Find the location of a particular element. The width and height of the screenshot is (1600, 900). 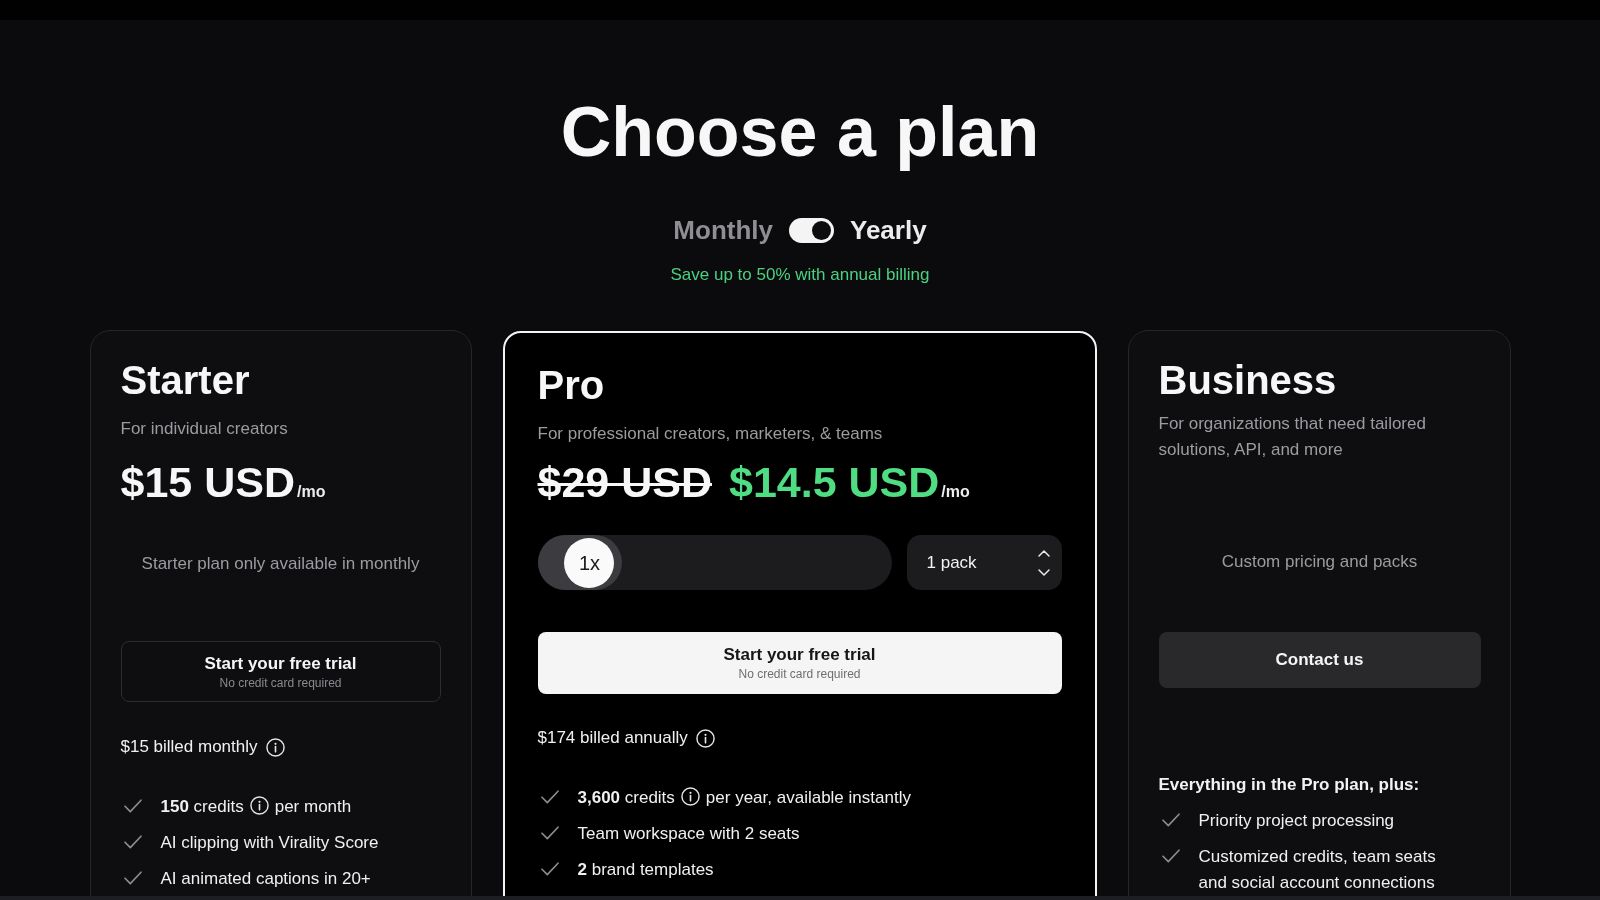

feature-text: AI animated captions in 20+ is located at coordinates (265, 878).